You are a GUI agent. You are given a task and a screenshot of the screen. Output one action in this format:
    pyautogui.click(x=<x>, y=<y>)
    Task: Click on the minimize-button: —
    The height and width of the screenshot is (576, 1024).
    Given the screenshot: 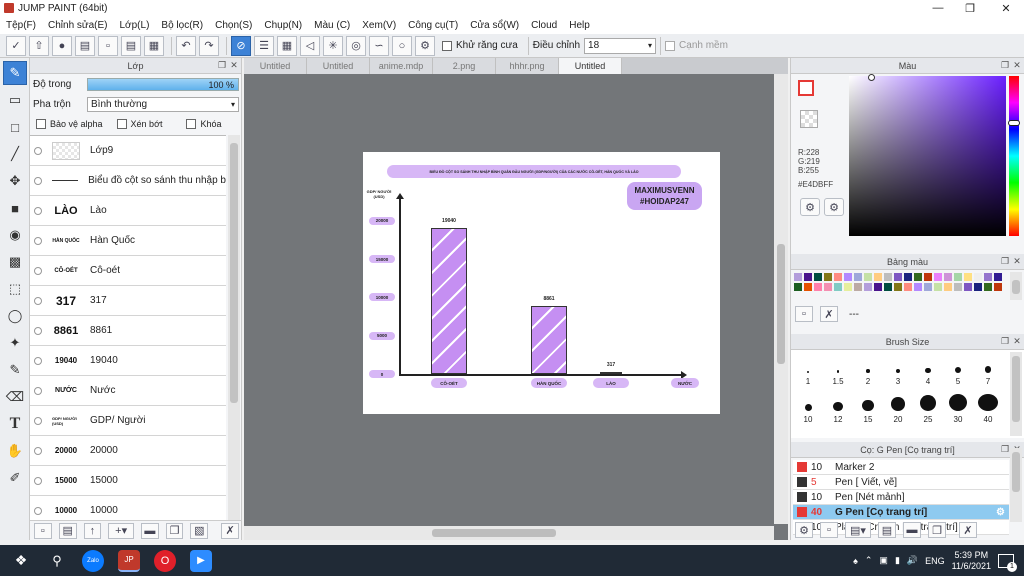 What is the action you would take?
    pyautogui.click(x=938, y=8)
    